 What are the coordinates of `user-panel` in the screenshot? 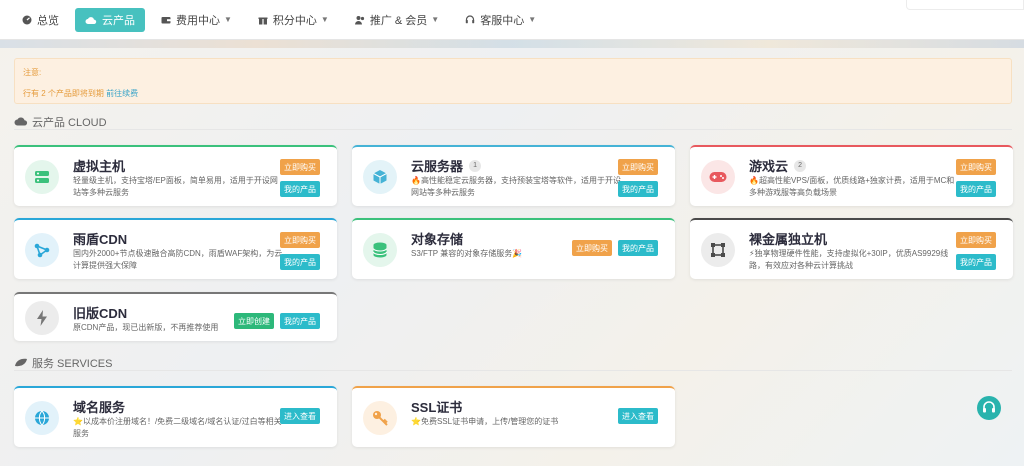 It's located at (965, 5).